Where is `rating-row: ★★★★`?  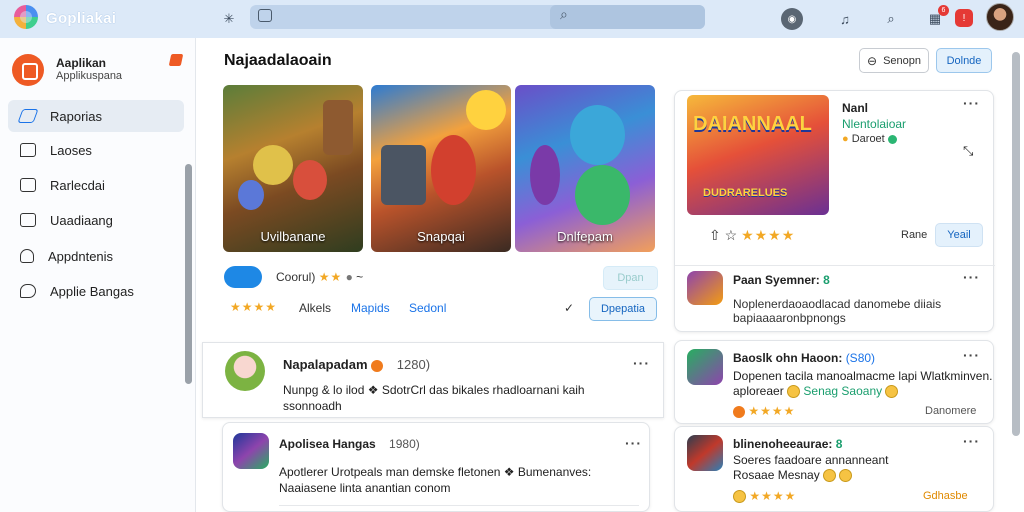 rating-row: ★★★★ is located at coordinates (254, 307).